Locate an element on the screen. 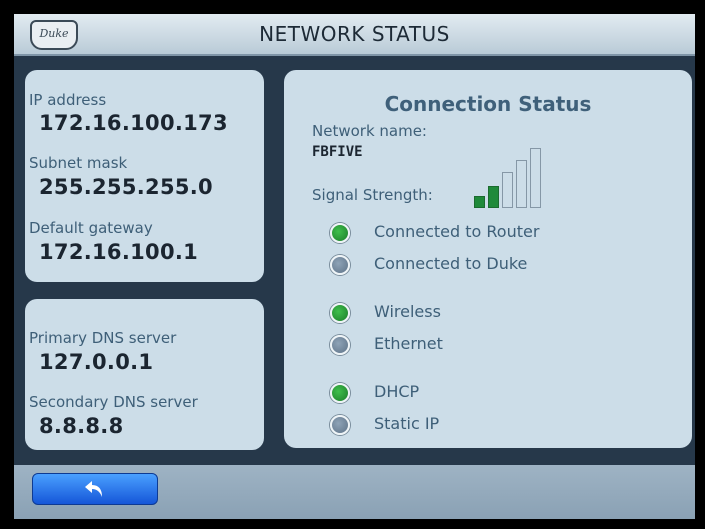  title-bar: Duke NETWORK STATUS is located at coordinates (354, 35).